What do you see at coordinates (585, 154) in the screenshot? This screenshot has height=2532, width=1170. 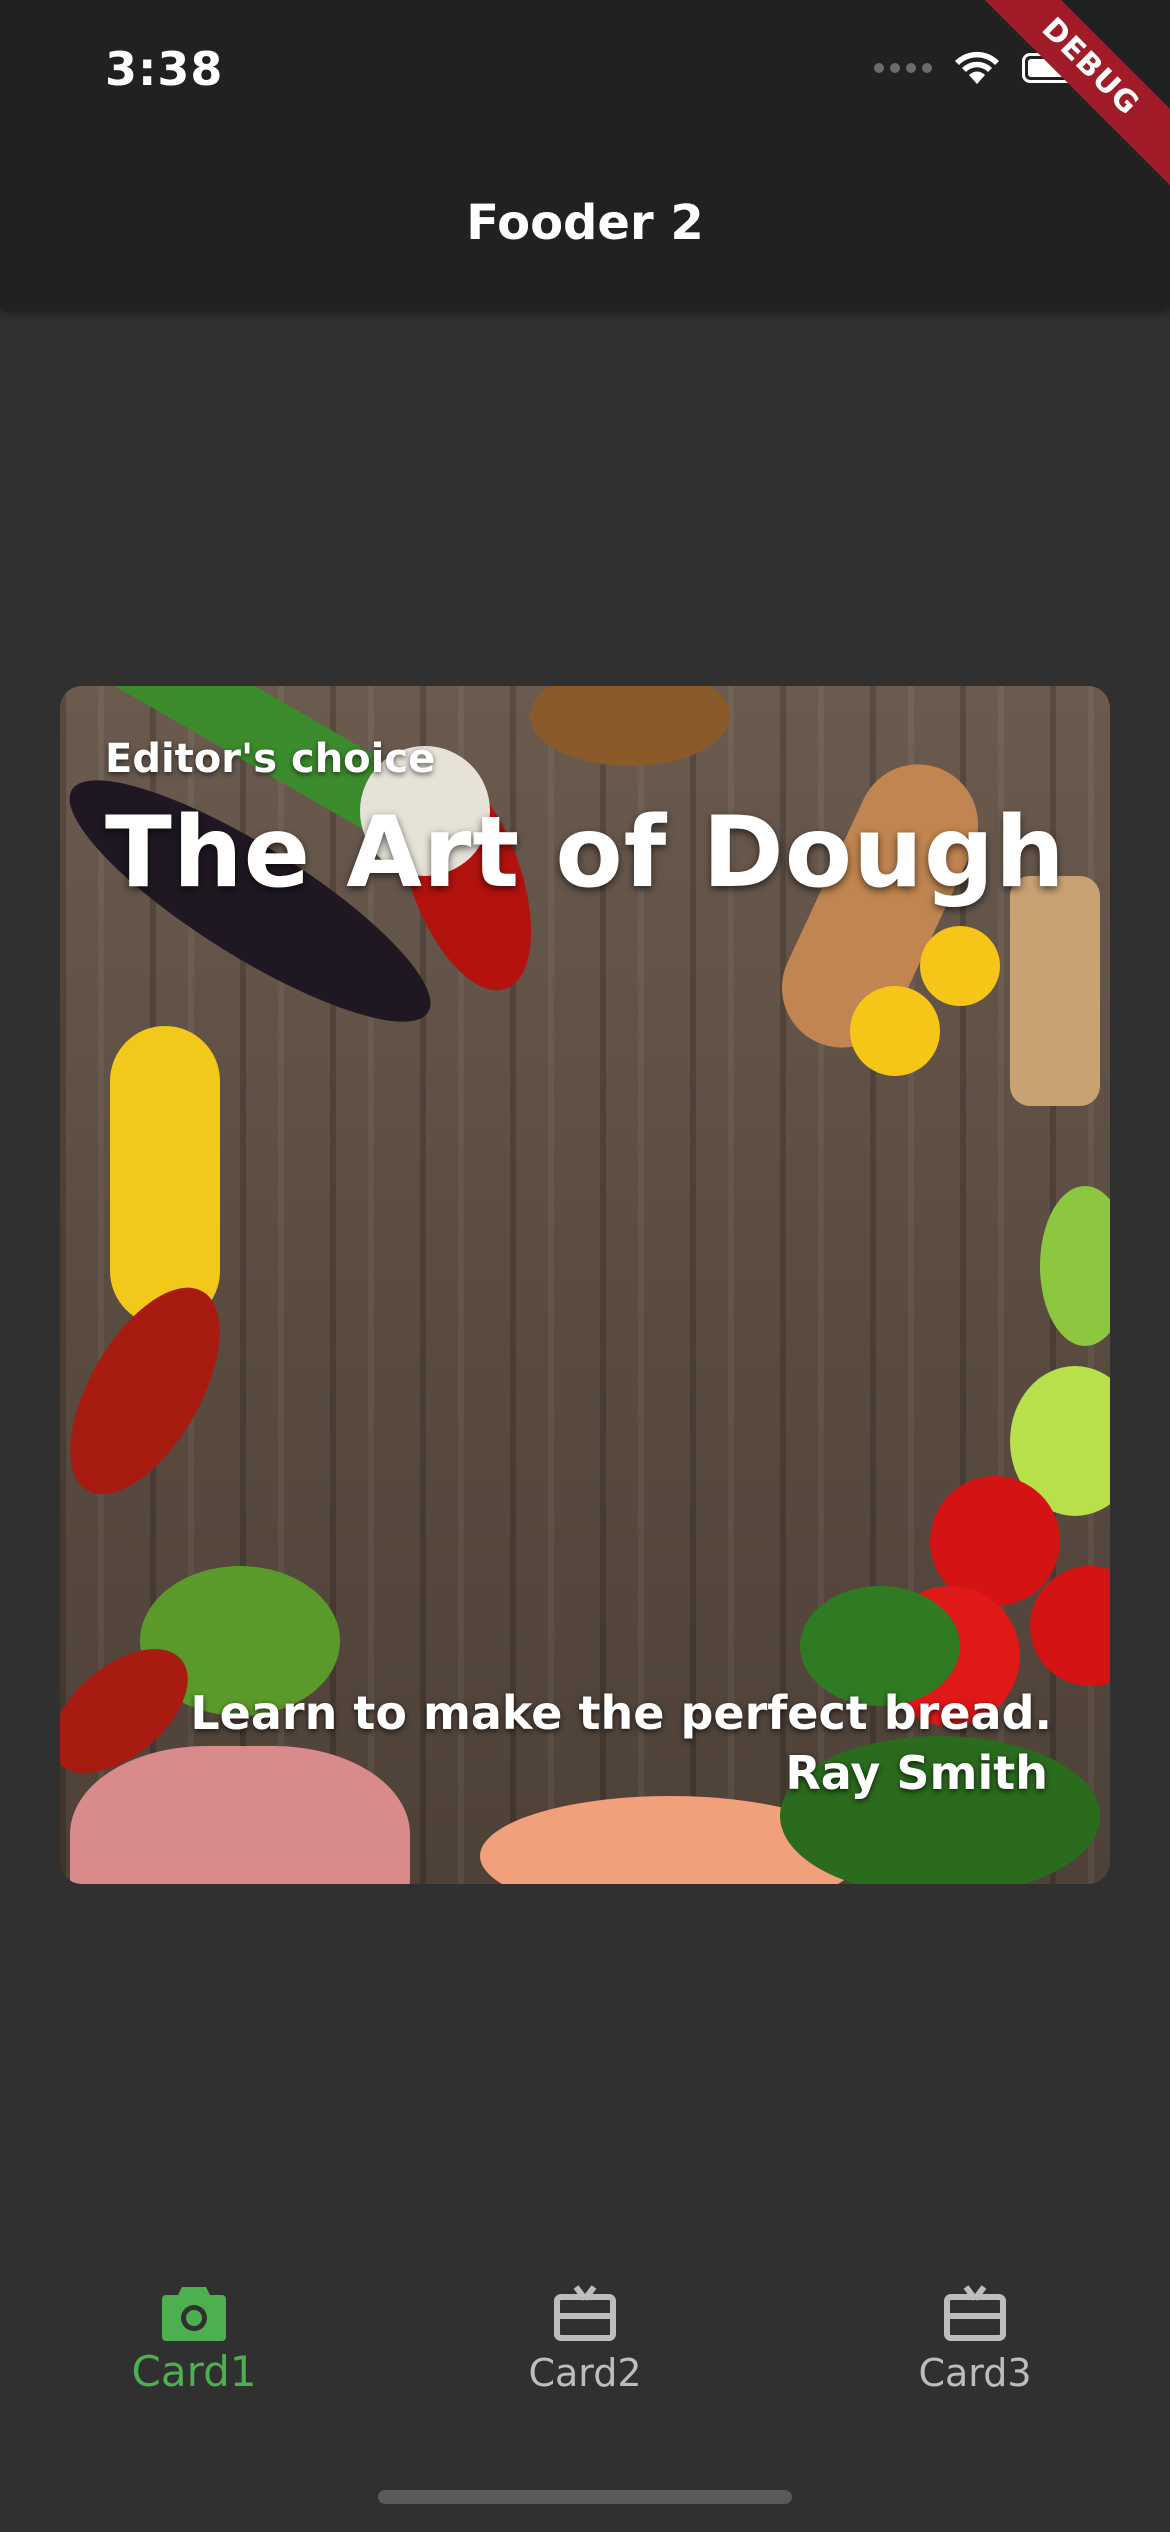 I see `app-bar: 3:38 Fooder 2` at bounding box center [585, 154].